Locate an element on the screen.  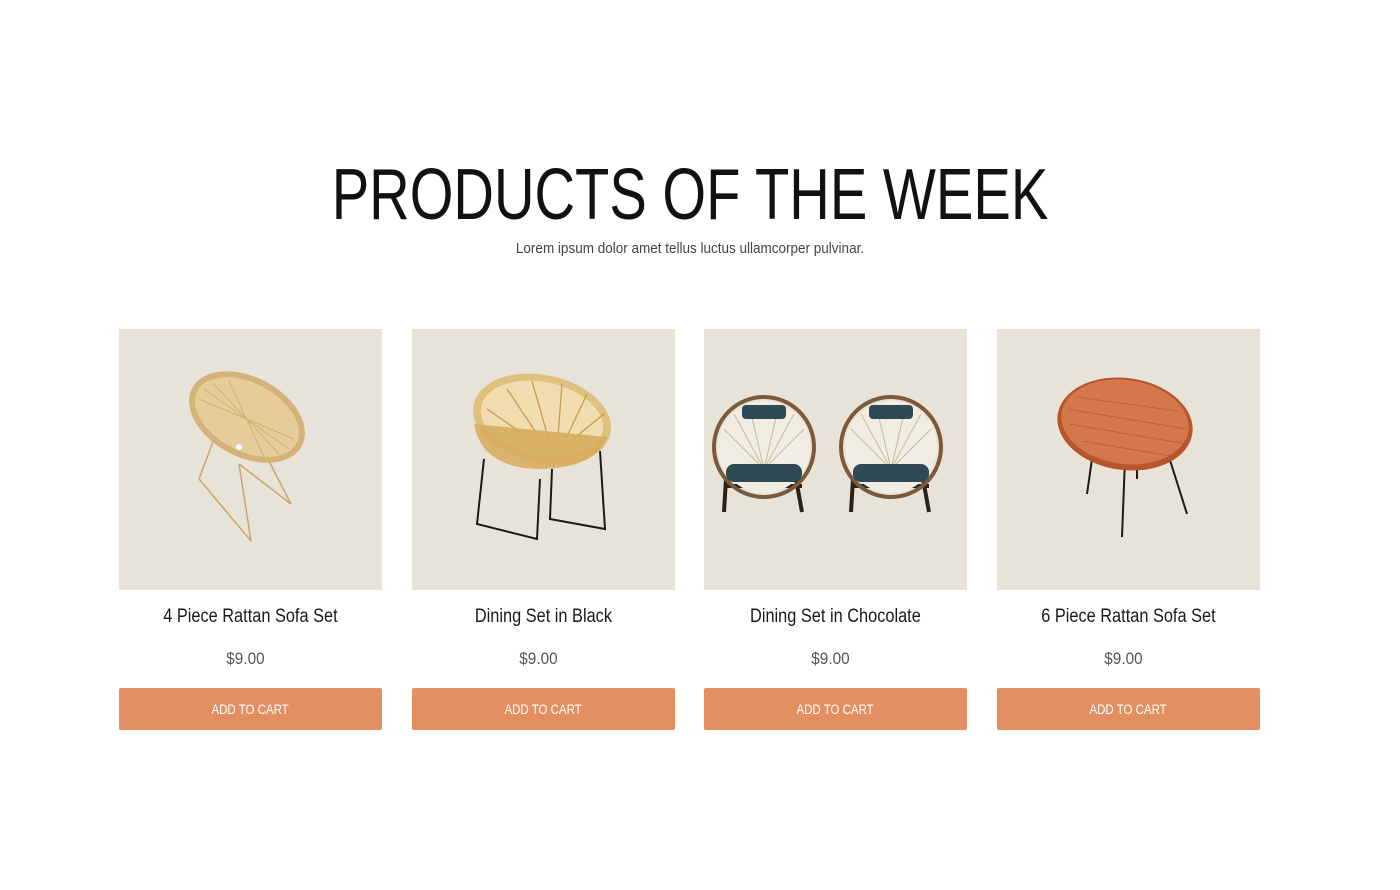
orange-rattan-bowl-chair-icon is located at coordinates (1125, 457).